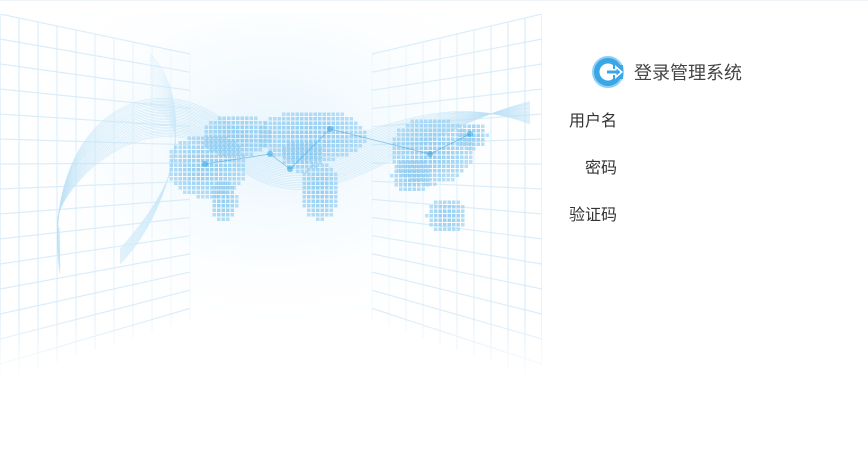 The height and width of the screenshot is (450, 868). Describe the element at coordinates (600, 167) in the screenshot. I see `password-label: 密码` at that location.